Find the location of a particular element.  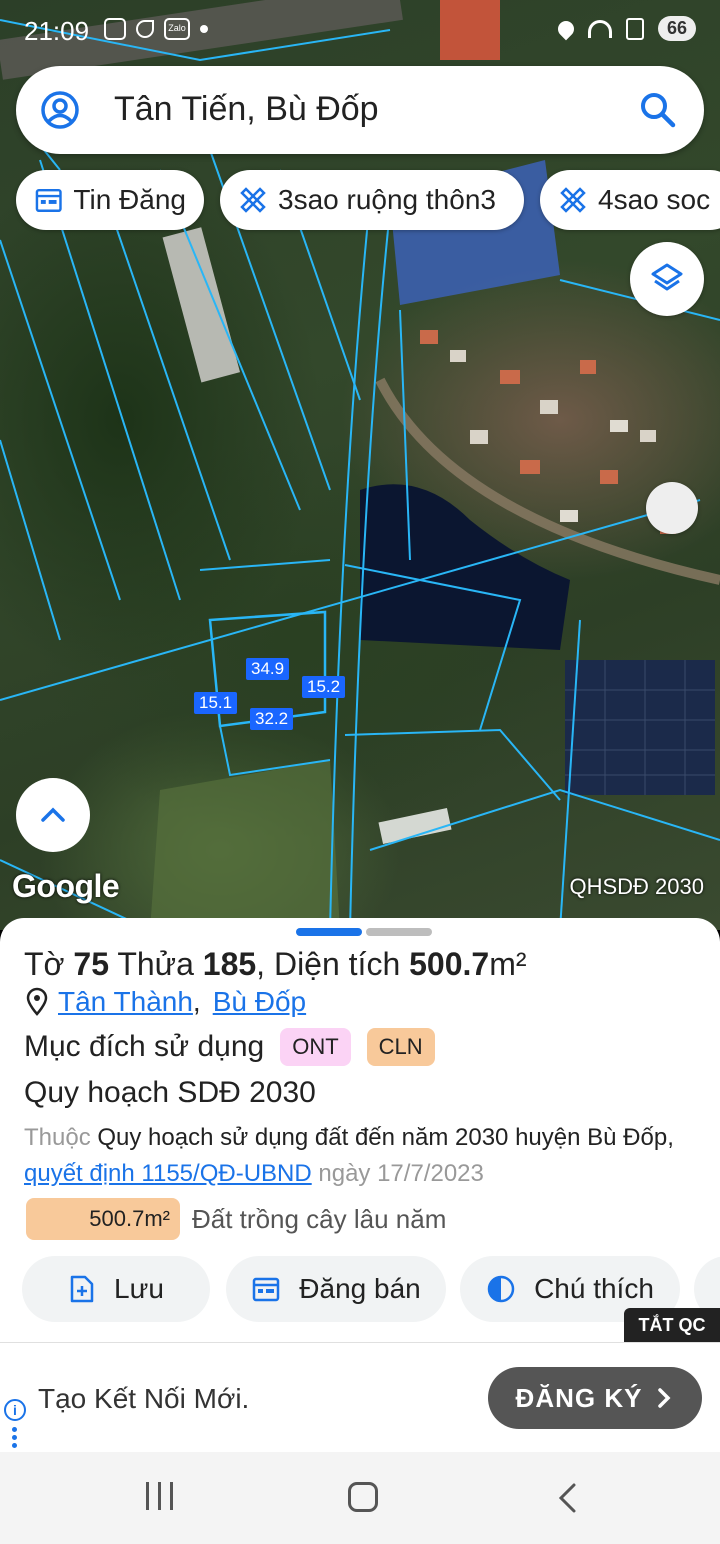

register-button: ĐĂNG KÝ is located at coordinates (595, 1398).